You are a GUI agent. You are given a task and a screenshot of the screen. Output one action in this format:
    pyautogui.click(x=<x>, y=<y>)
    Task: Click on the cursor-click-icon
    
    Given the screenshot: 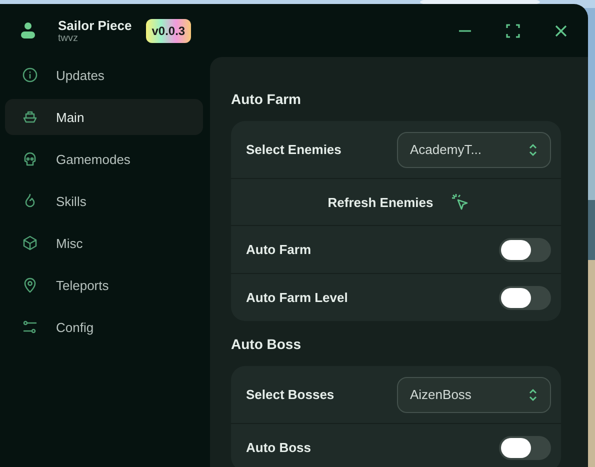 What is the action you would take?
    pyautogui.click(x=460, y=202)
    